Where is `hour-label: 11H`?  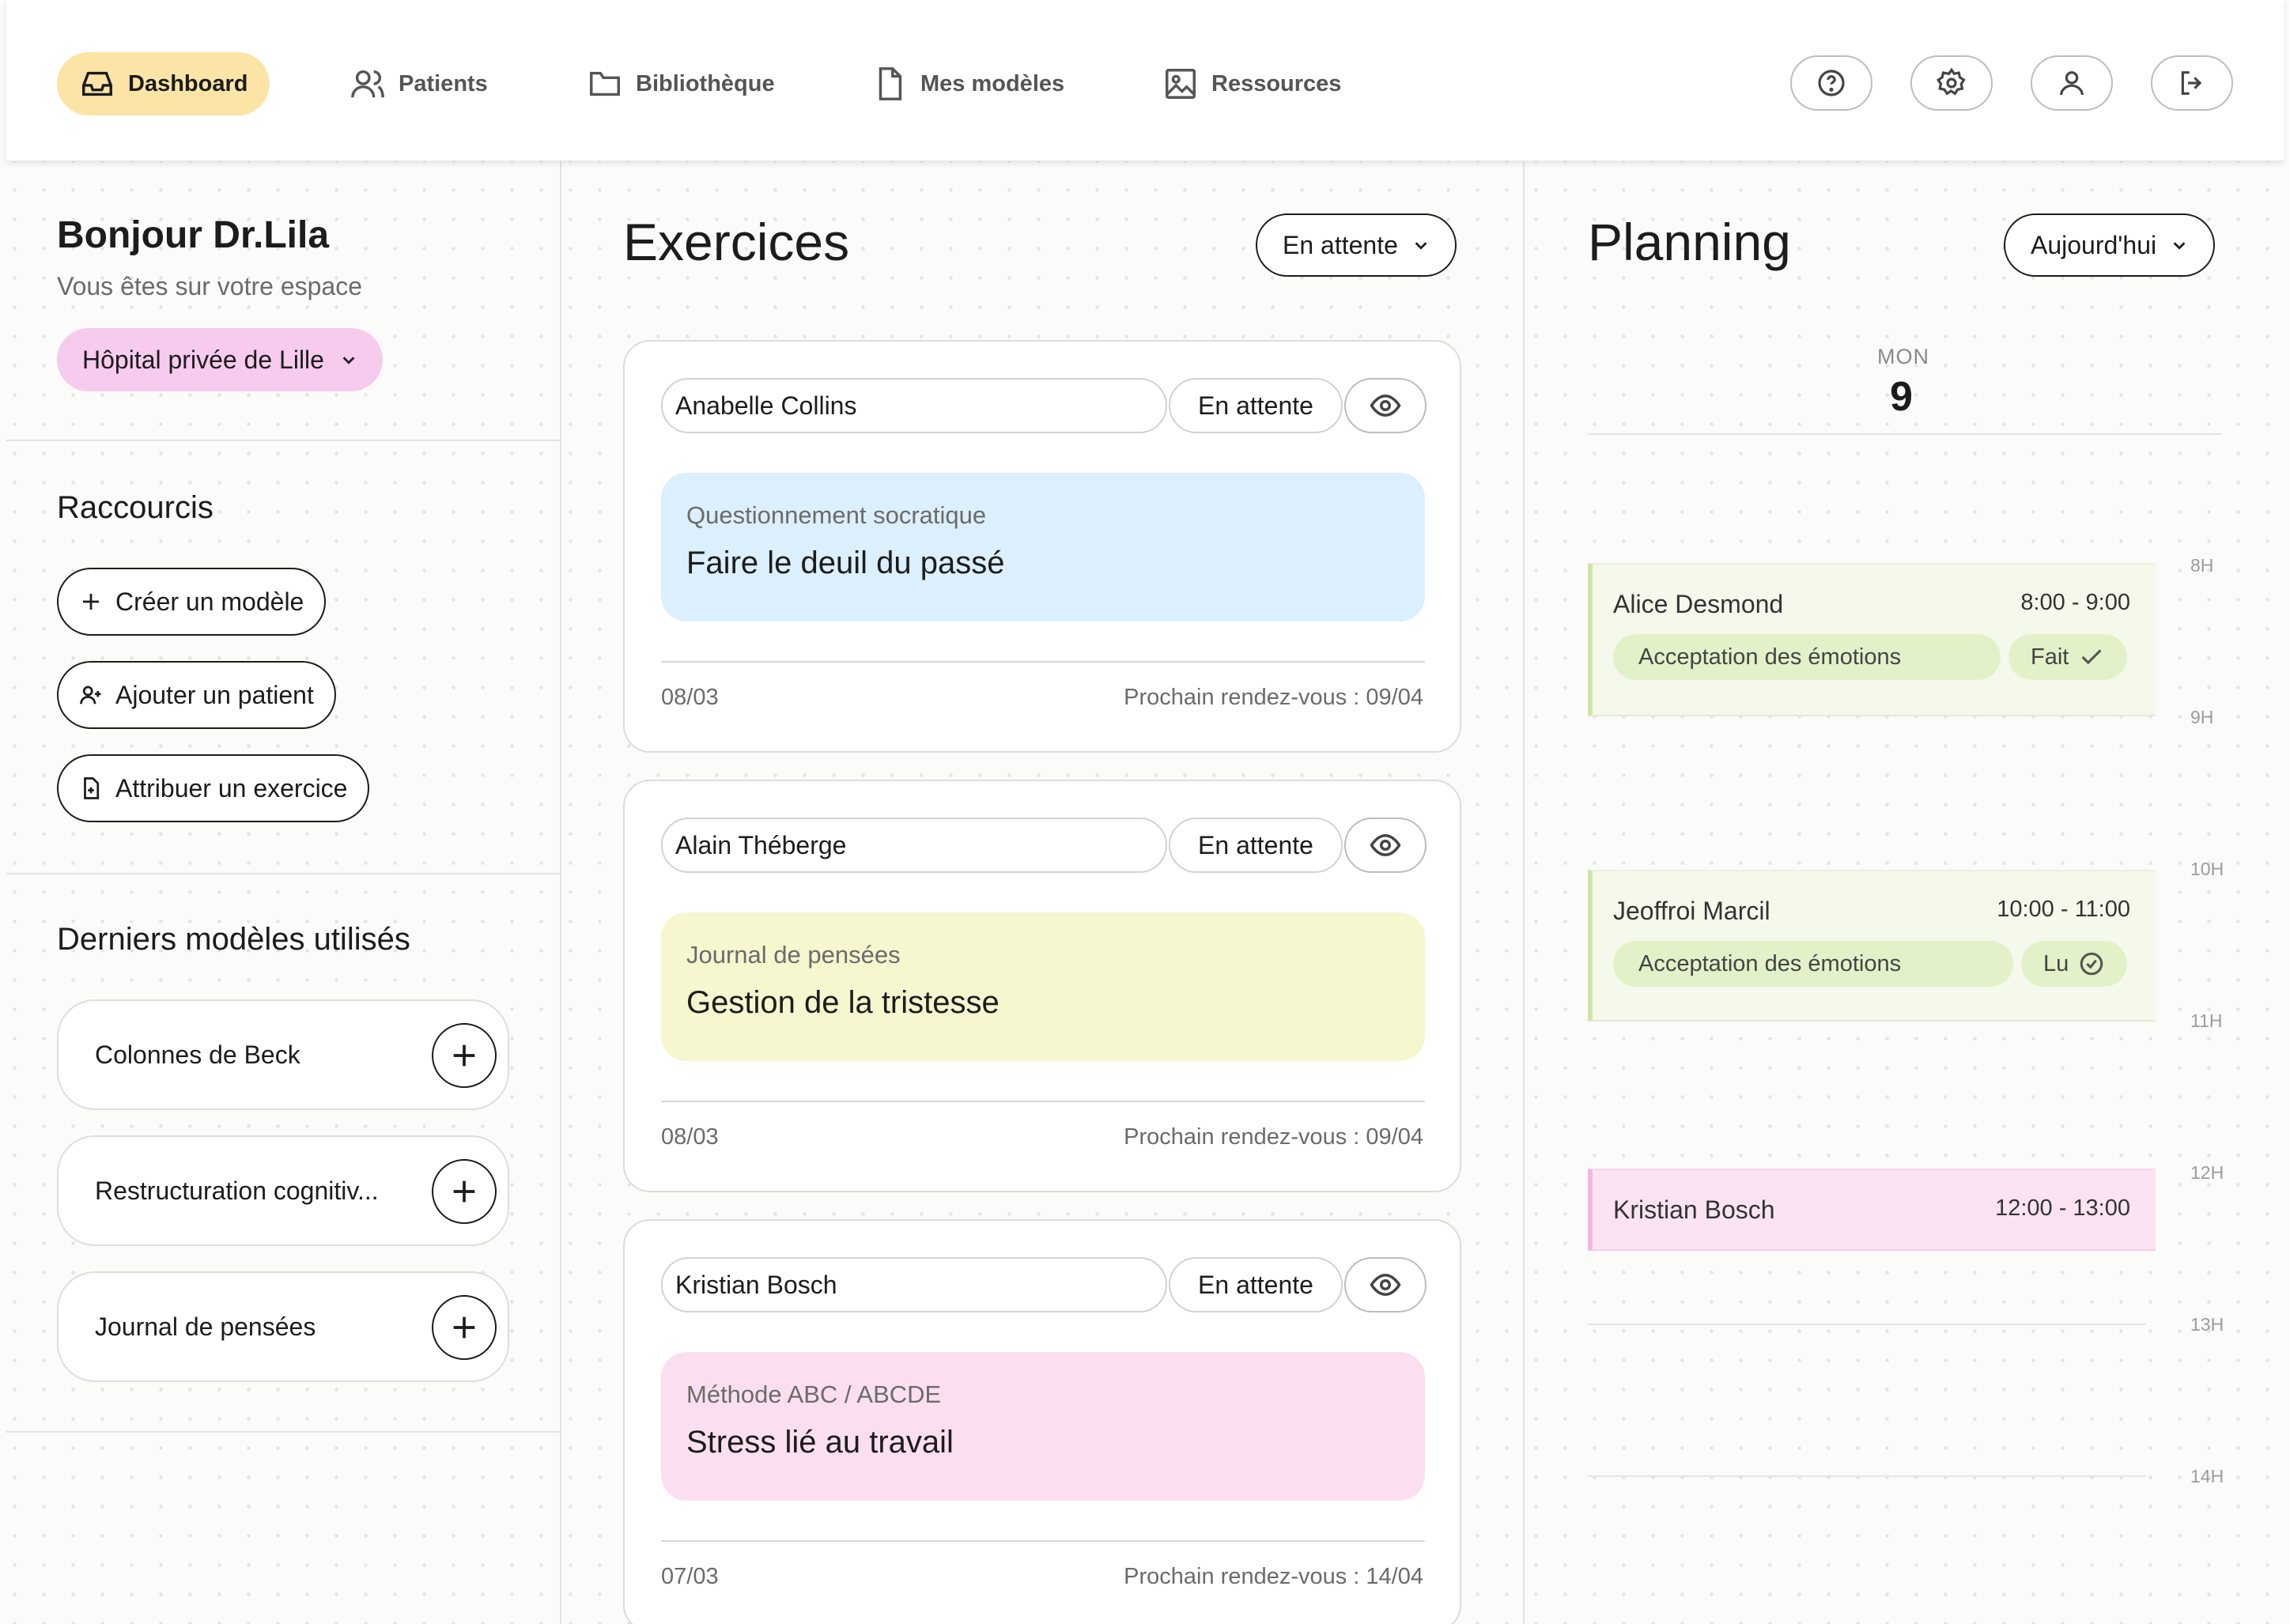 hour-label: 11H is located at coordinates (2206, 1021).